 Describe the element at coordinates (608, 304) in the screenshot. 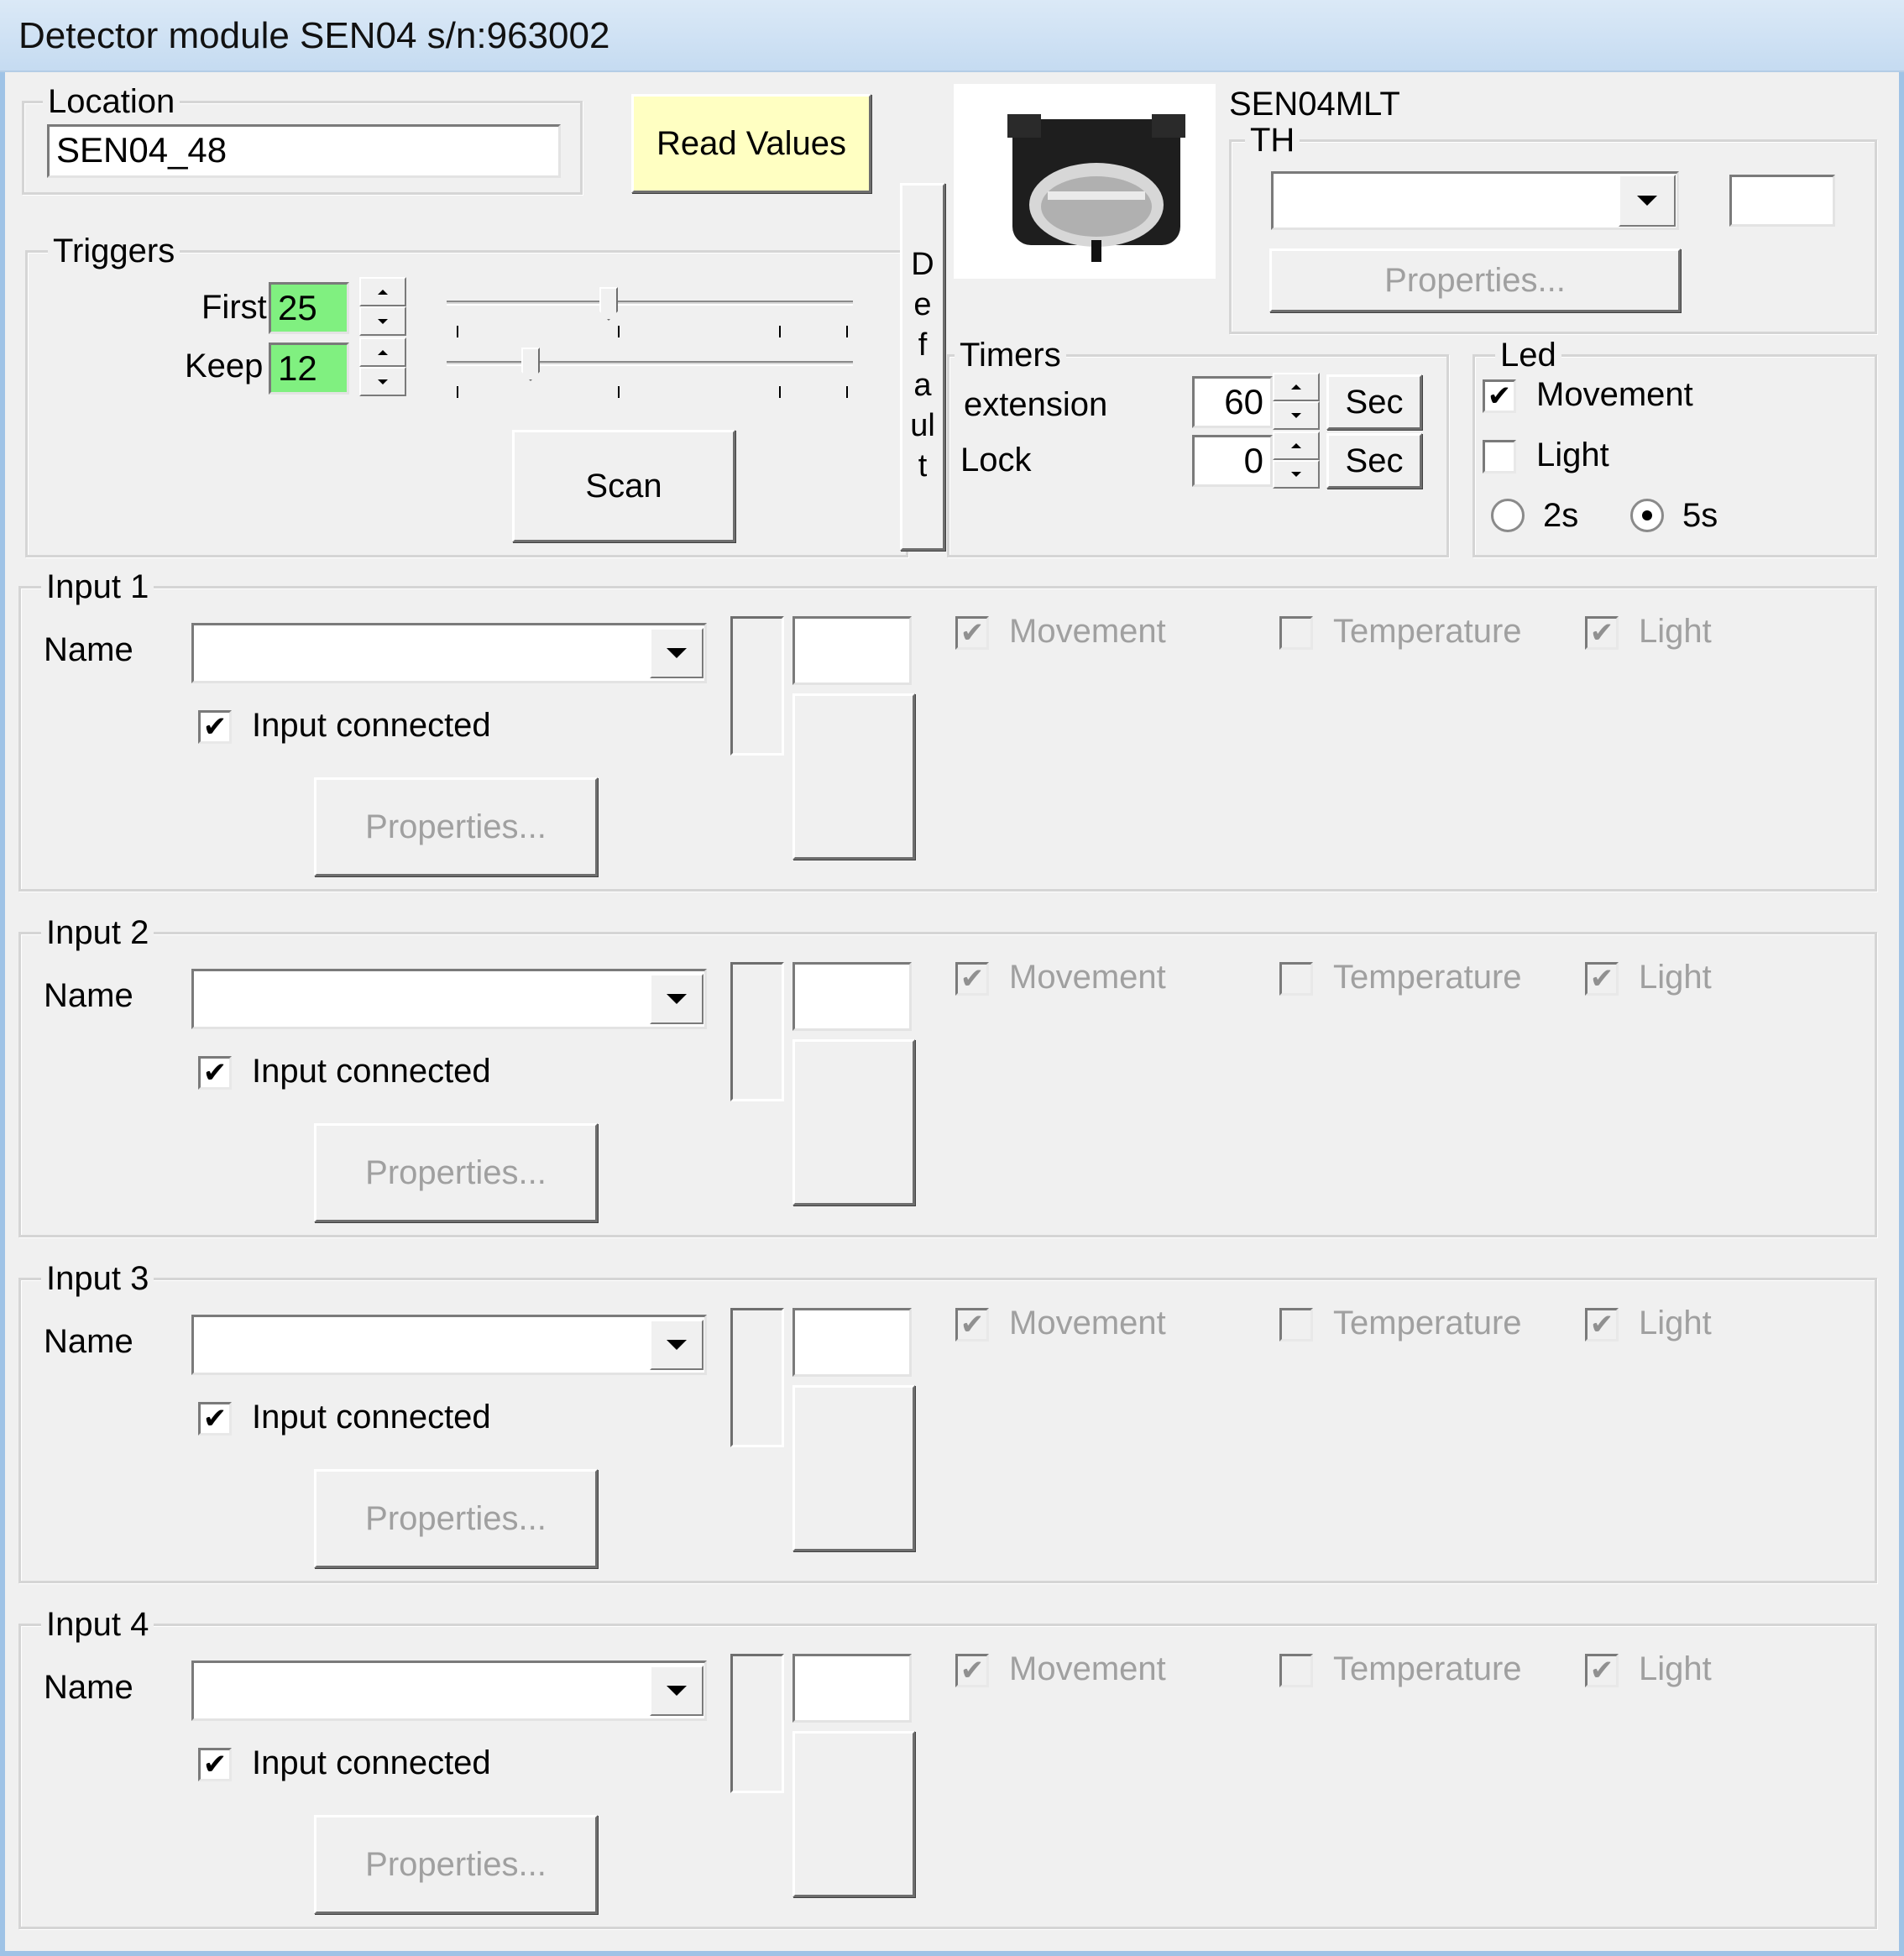

I see `first-slider-thumb` at that location.